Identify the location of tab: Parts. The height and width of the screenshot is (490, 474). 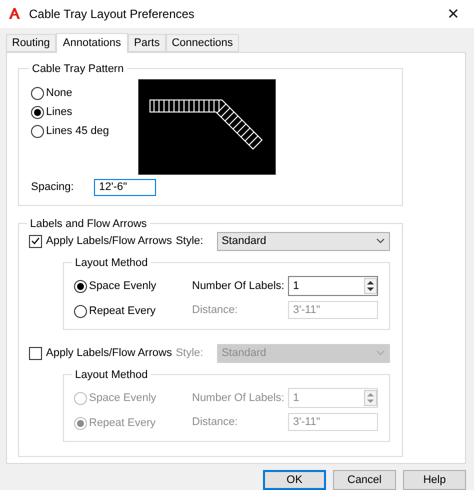
(147, 43).